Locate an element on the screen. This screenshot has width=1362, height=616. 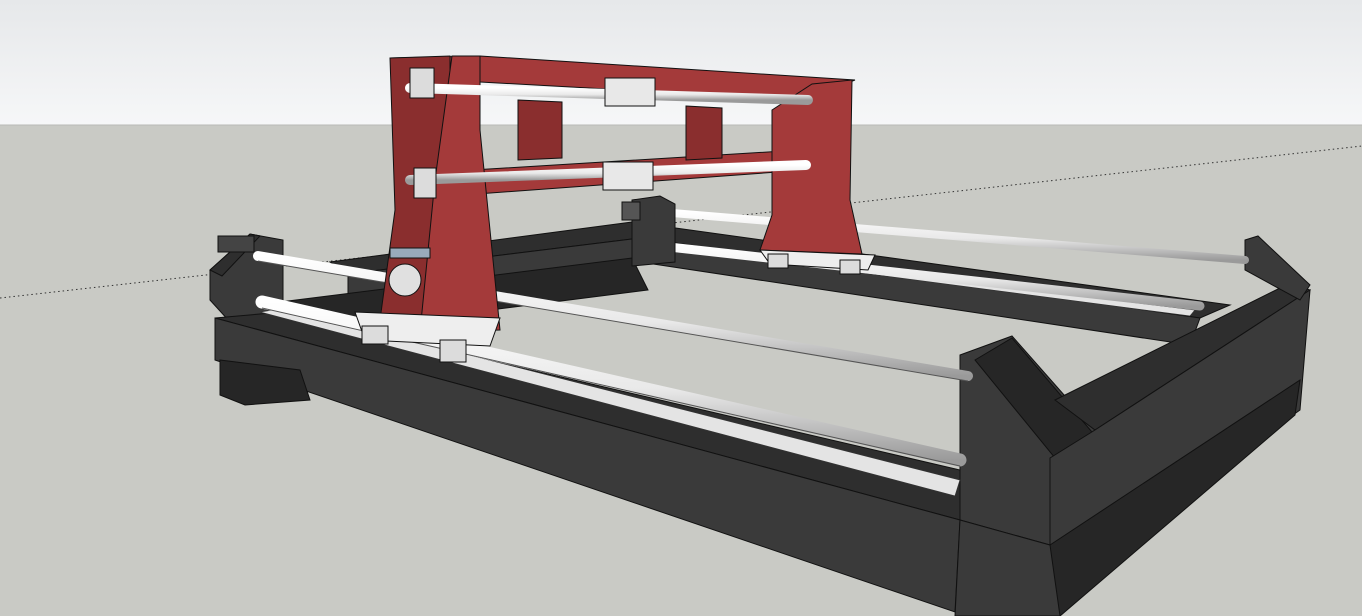
gantry-connector-right is located at coordinates (704, 133).